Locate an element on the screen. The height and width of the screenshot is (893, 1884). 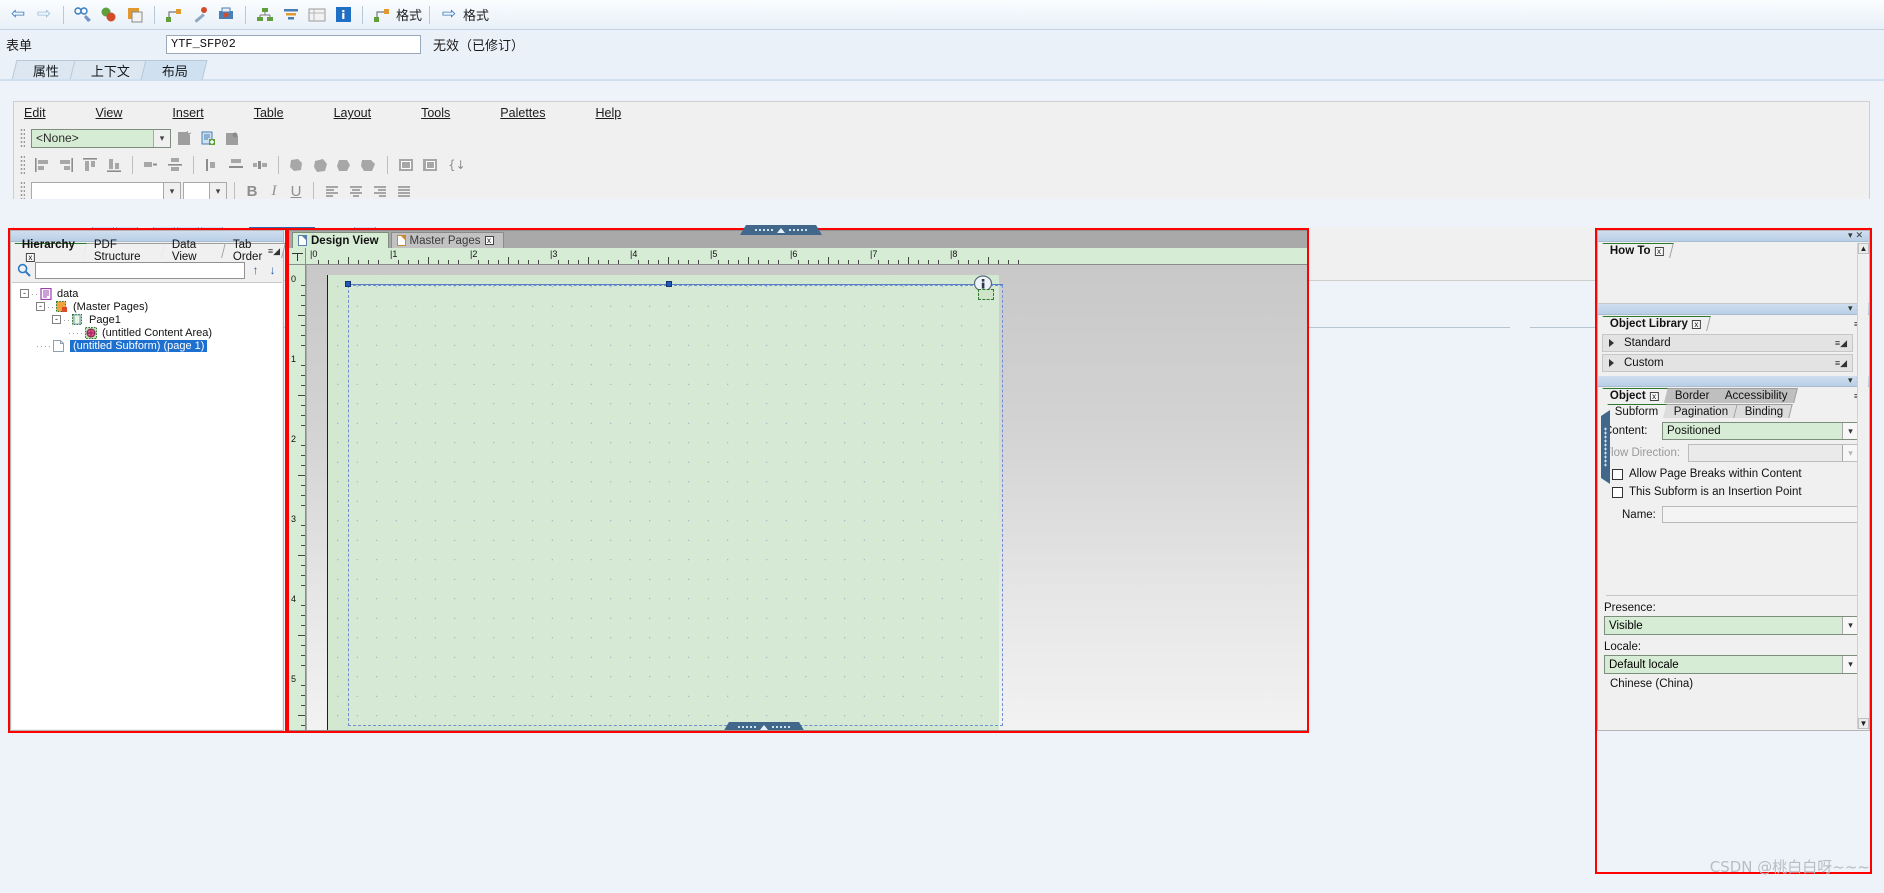
name-input is located at coordinates (1760, 514).